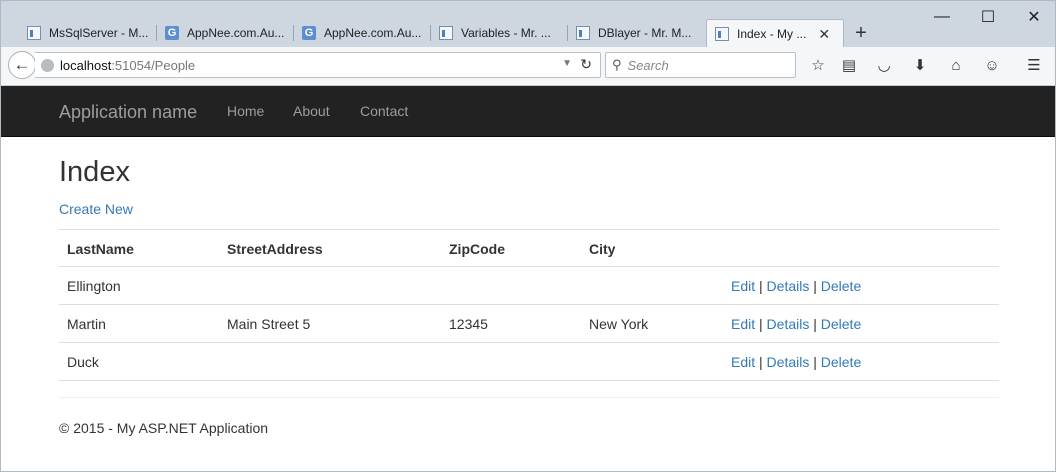  I want to click on table-row: Duck Edit | Details | Delete, so click(529, 362).